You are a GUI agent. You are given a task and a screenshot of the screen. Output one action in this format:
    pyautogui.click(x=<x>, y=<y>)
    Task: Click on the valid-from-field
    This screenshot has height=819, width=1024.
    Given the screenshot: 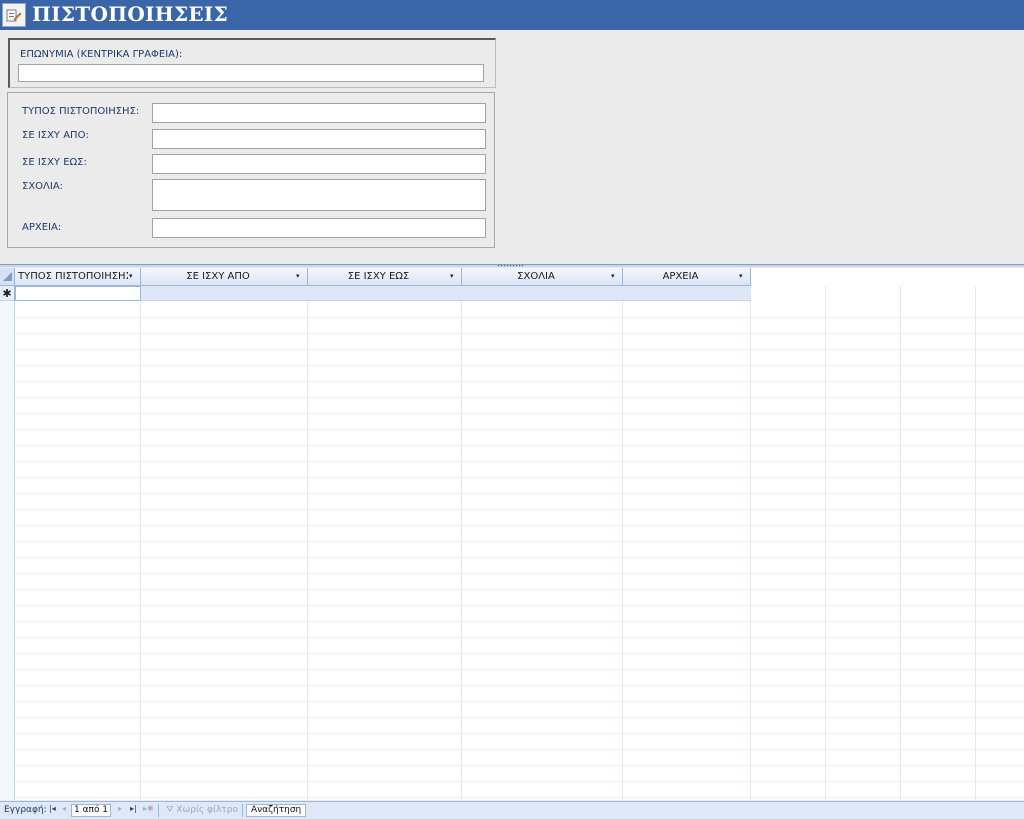 What is the action you would take?
    pyautogui.click(x=319, y=139)
    